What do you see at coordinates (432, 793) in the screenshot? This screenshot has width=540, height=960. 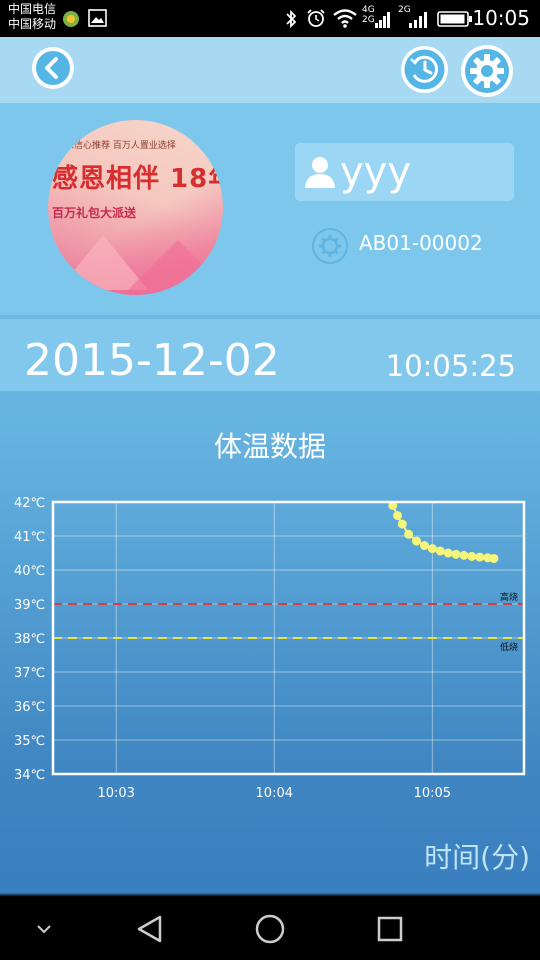 I see `x-tick-label: 10:05` at bounding box center [432, 793].